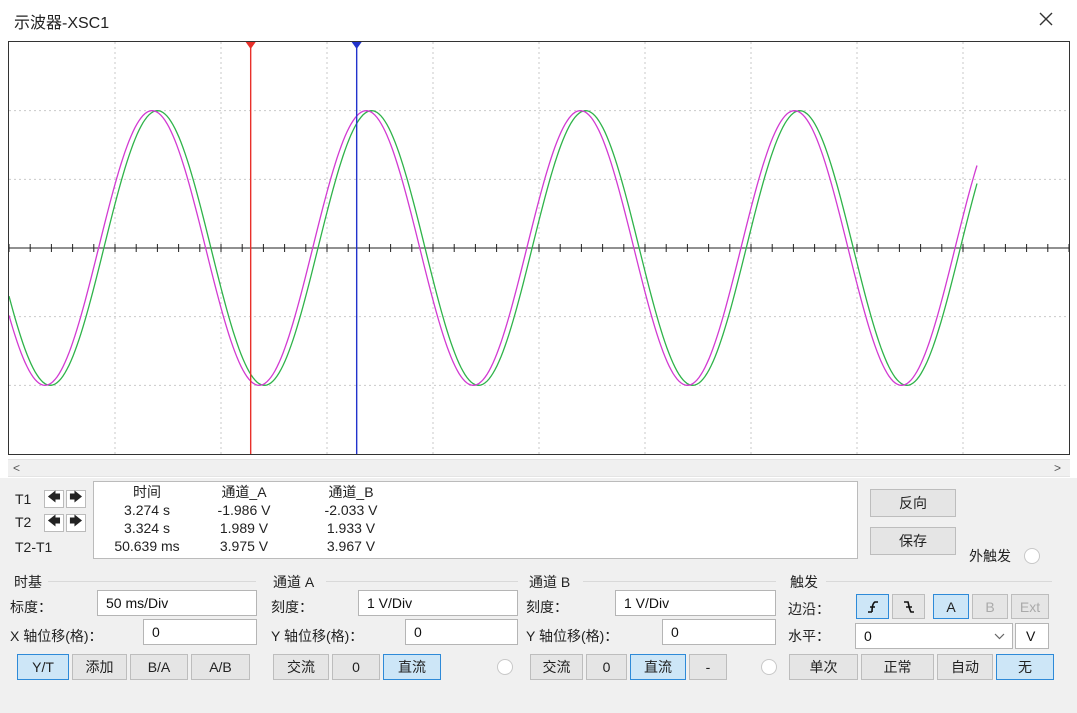 The image size is (1077, 713). I want to click on channel-b-ac-button: 交流, so click(556, 667).